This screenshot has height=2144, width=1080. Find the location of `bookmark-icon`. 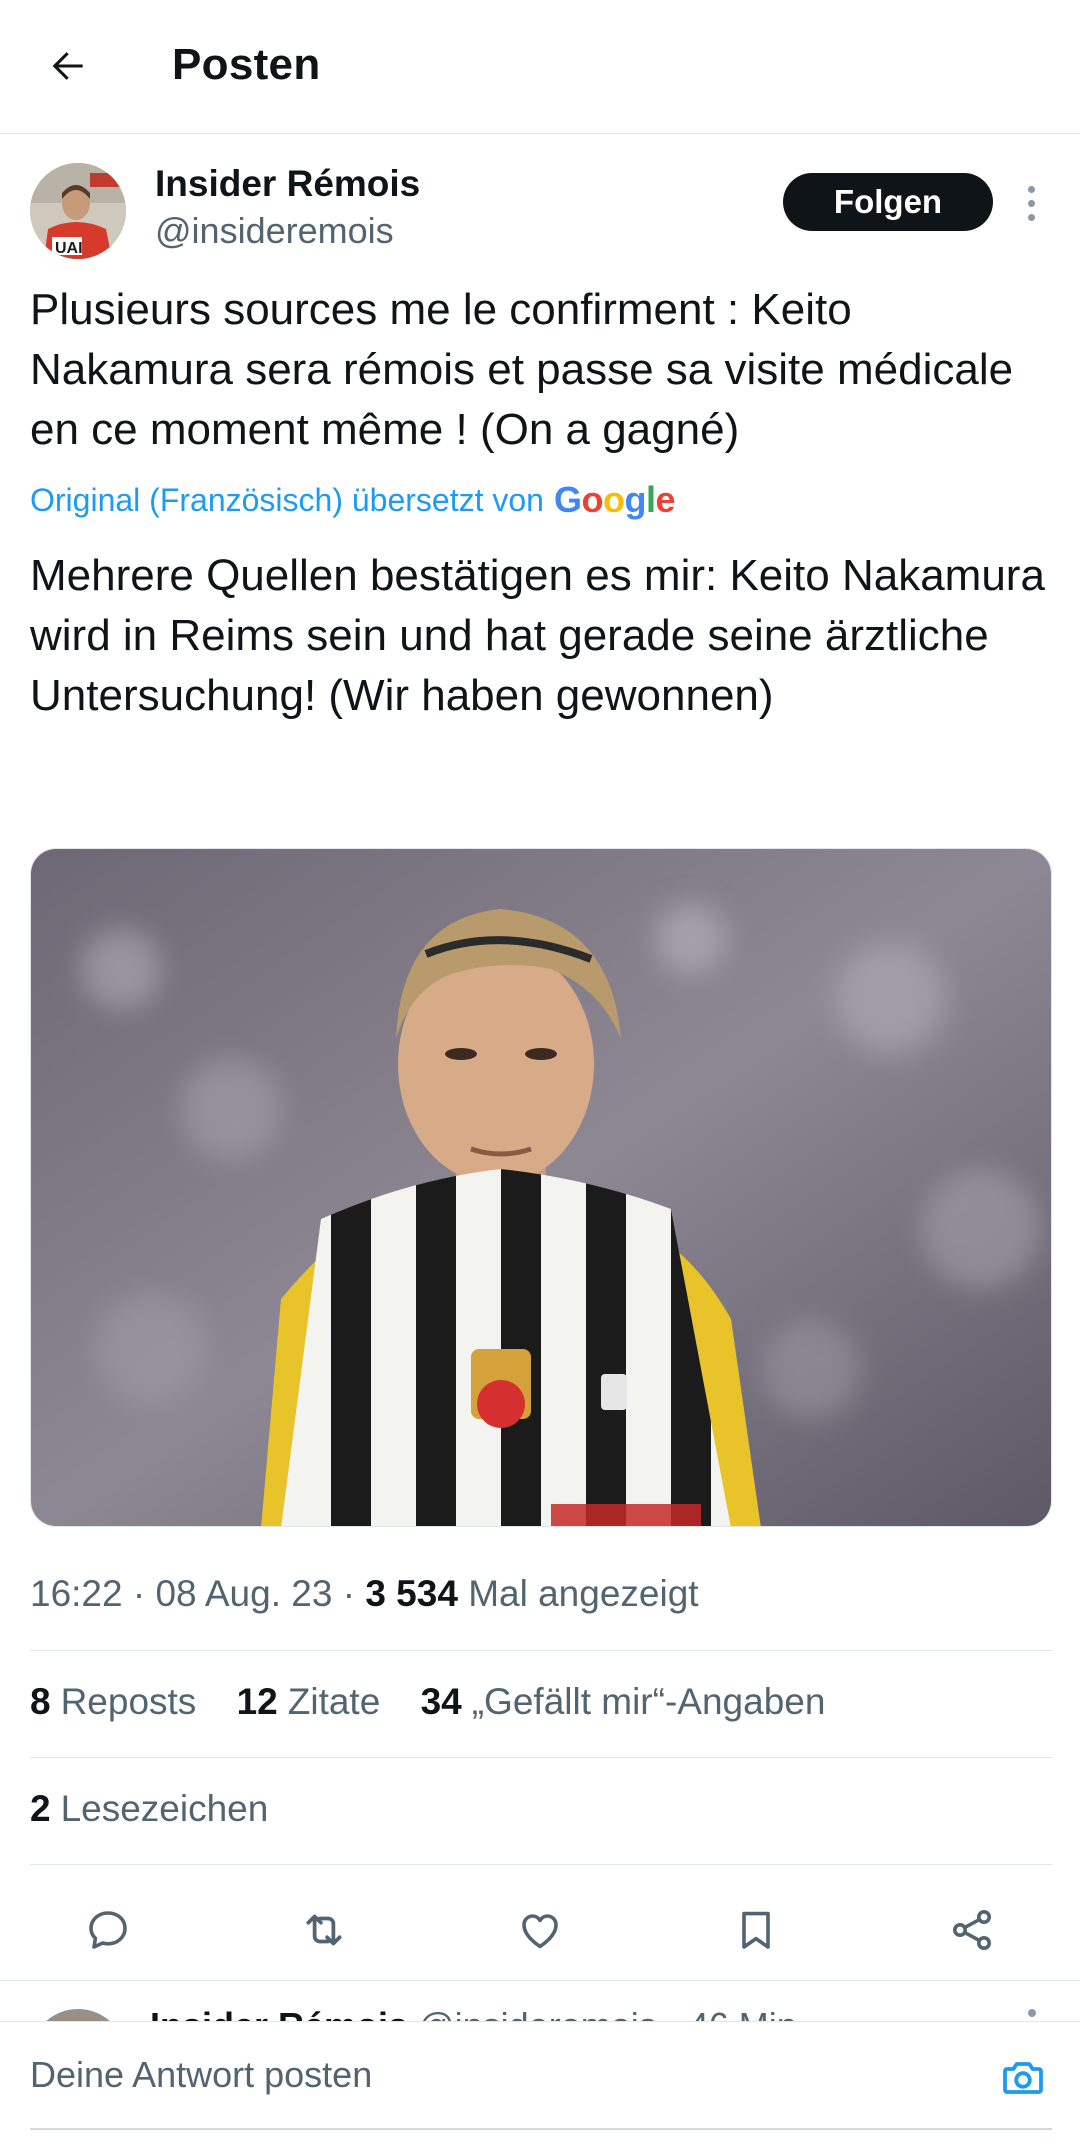

bookmark-icon is located at coordinates (756, 1930).